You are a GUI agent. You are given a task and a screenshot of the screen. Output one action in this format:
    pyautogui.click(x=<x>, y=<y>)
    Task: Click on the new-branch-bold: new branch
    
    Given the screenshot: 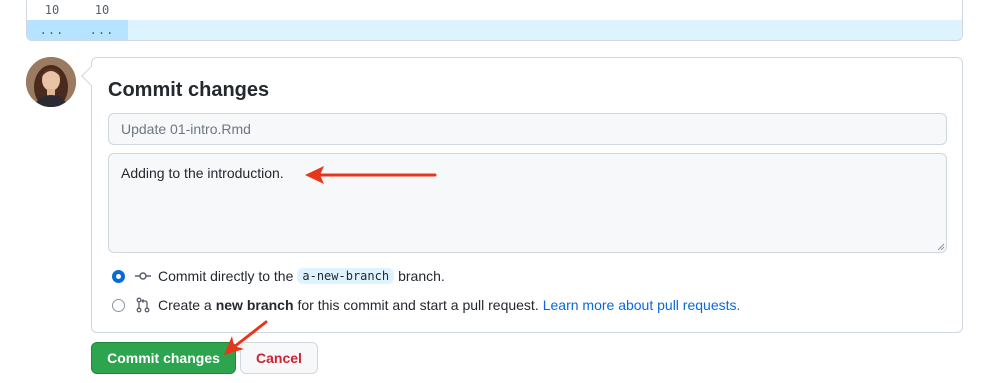 What is the action you would take?
    pyautogui.click(x=254, y=305)
    